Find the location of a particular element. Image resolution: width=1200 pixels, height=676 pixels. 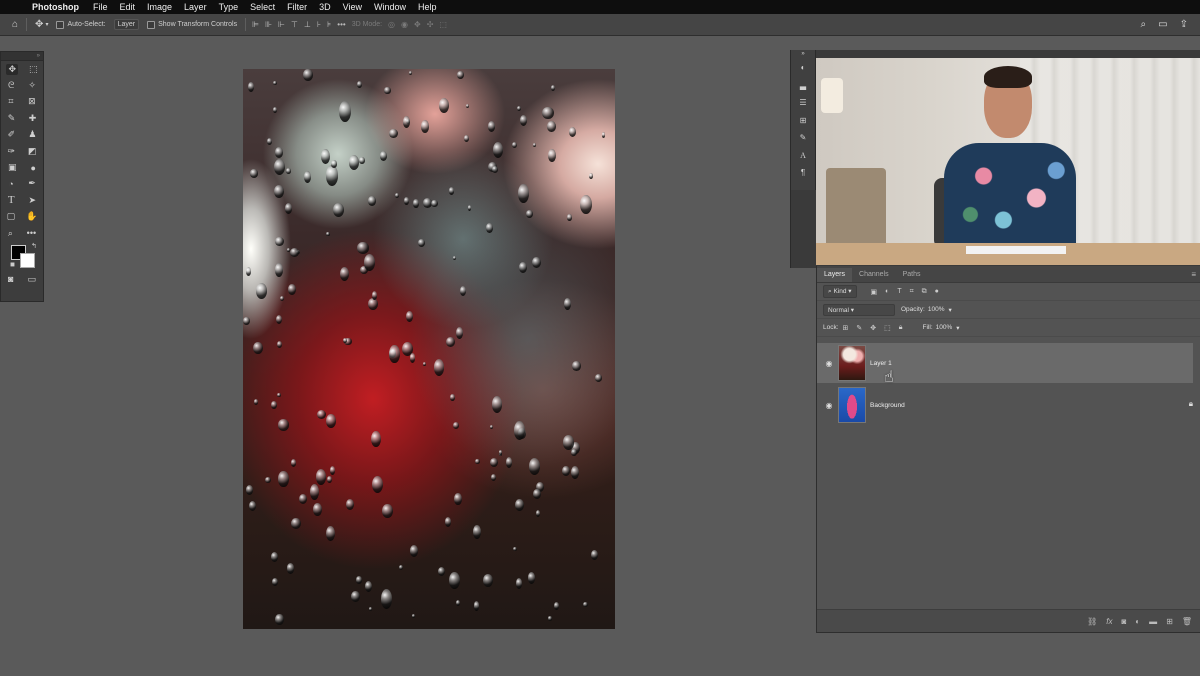

menu-file: File is located at coordinates (100, 7).